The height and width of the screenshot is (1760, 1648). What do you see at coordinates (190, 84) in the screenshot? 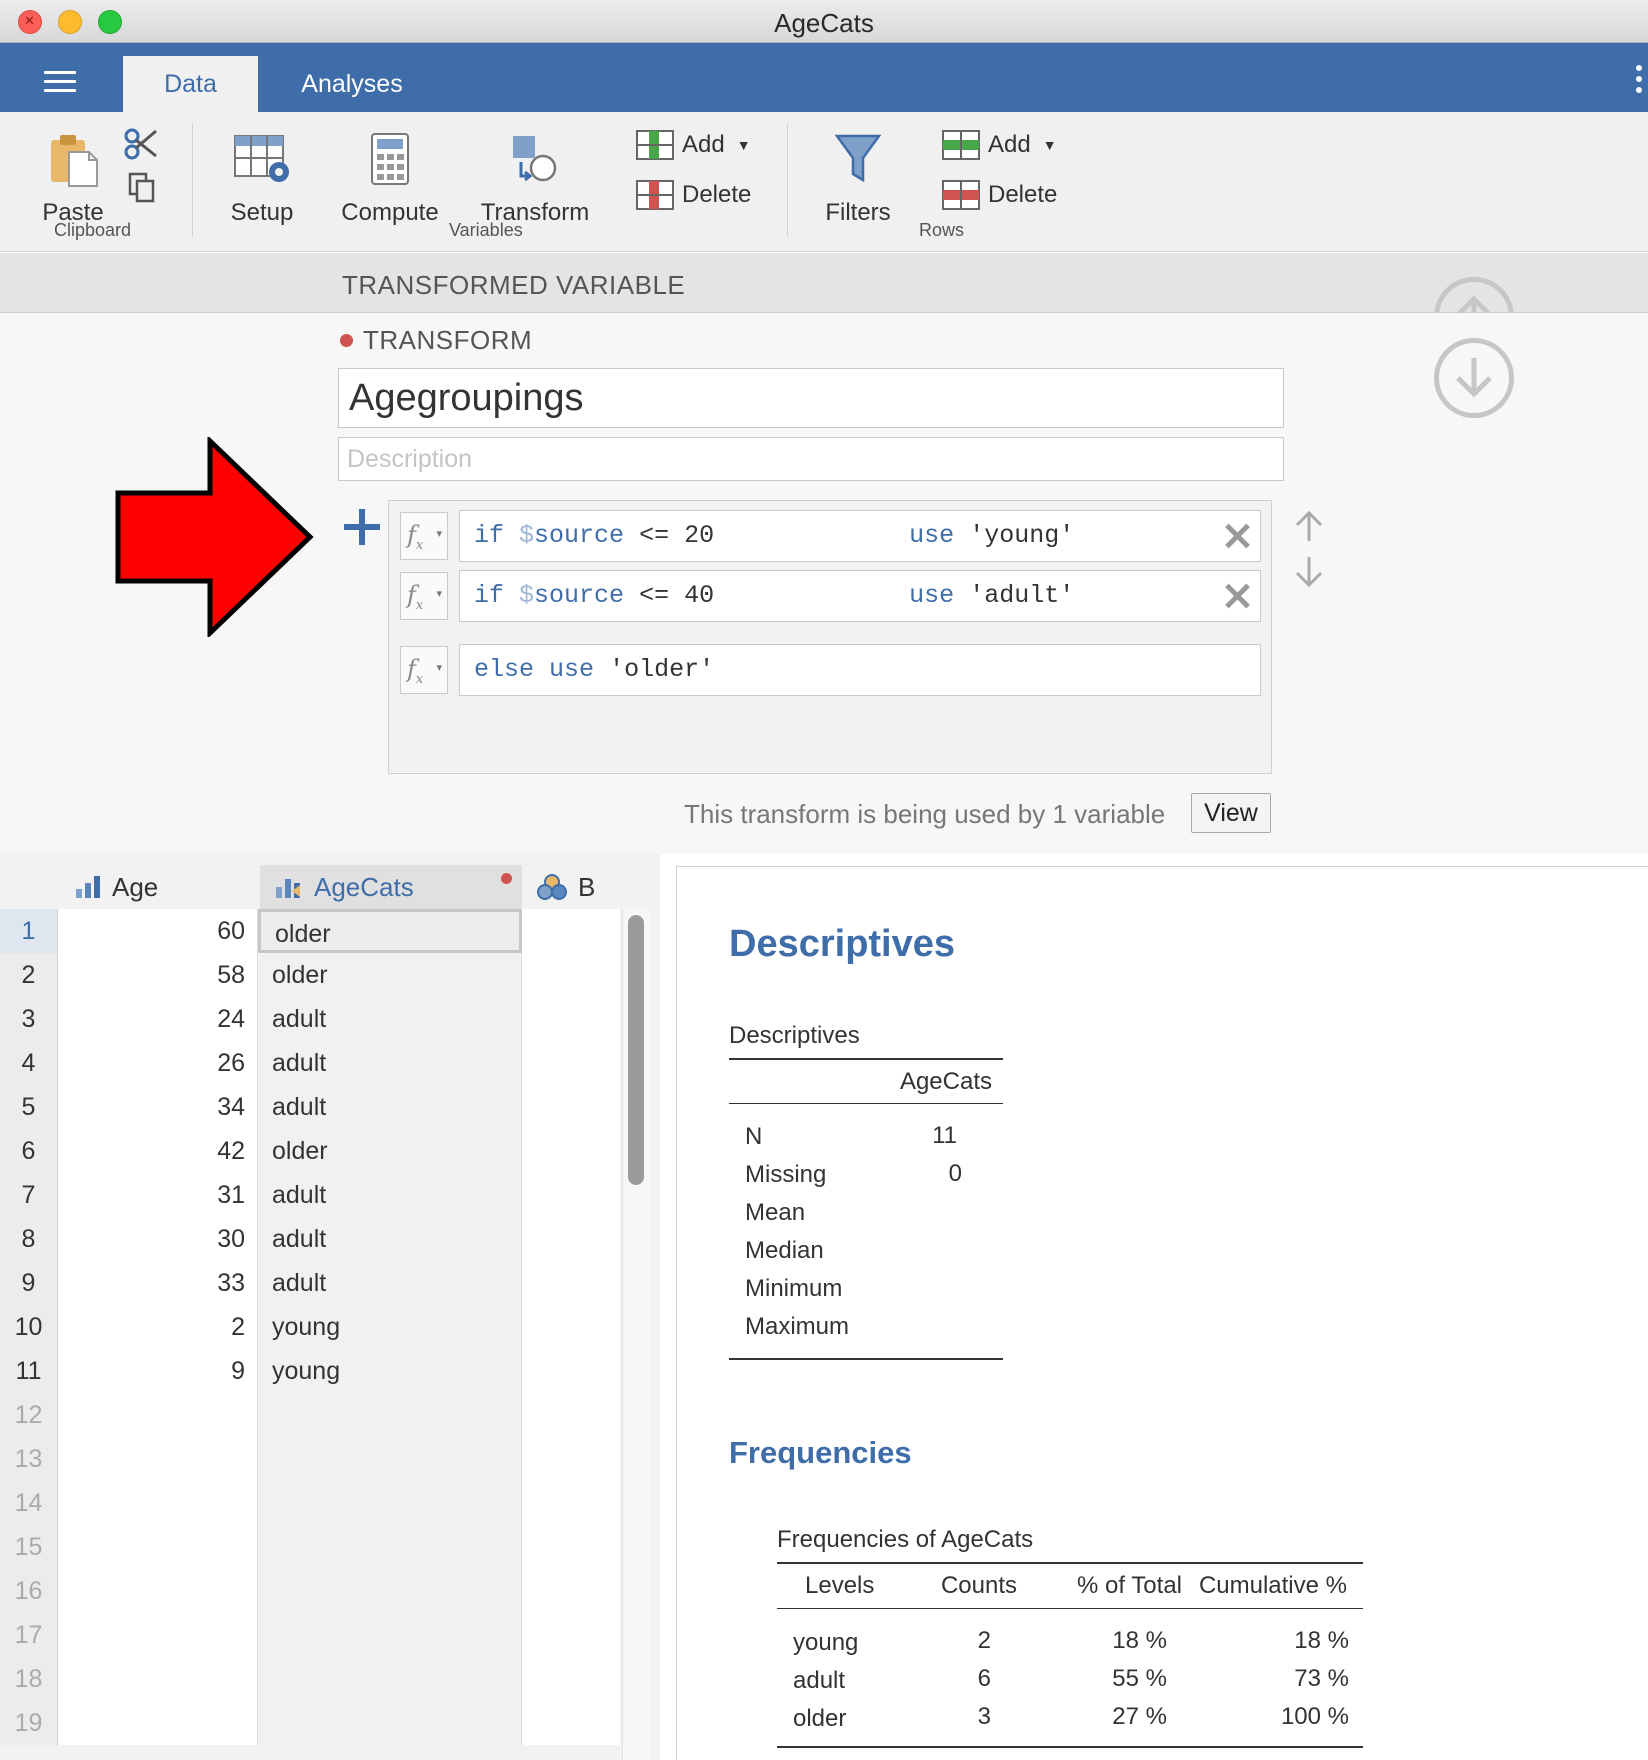
I see `tab-data: Data` at bounding box center [190, 84].